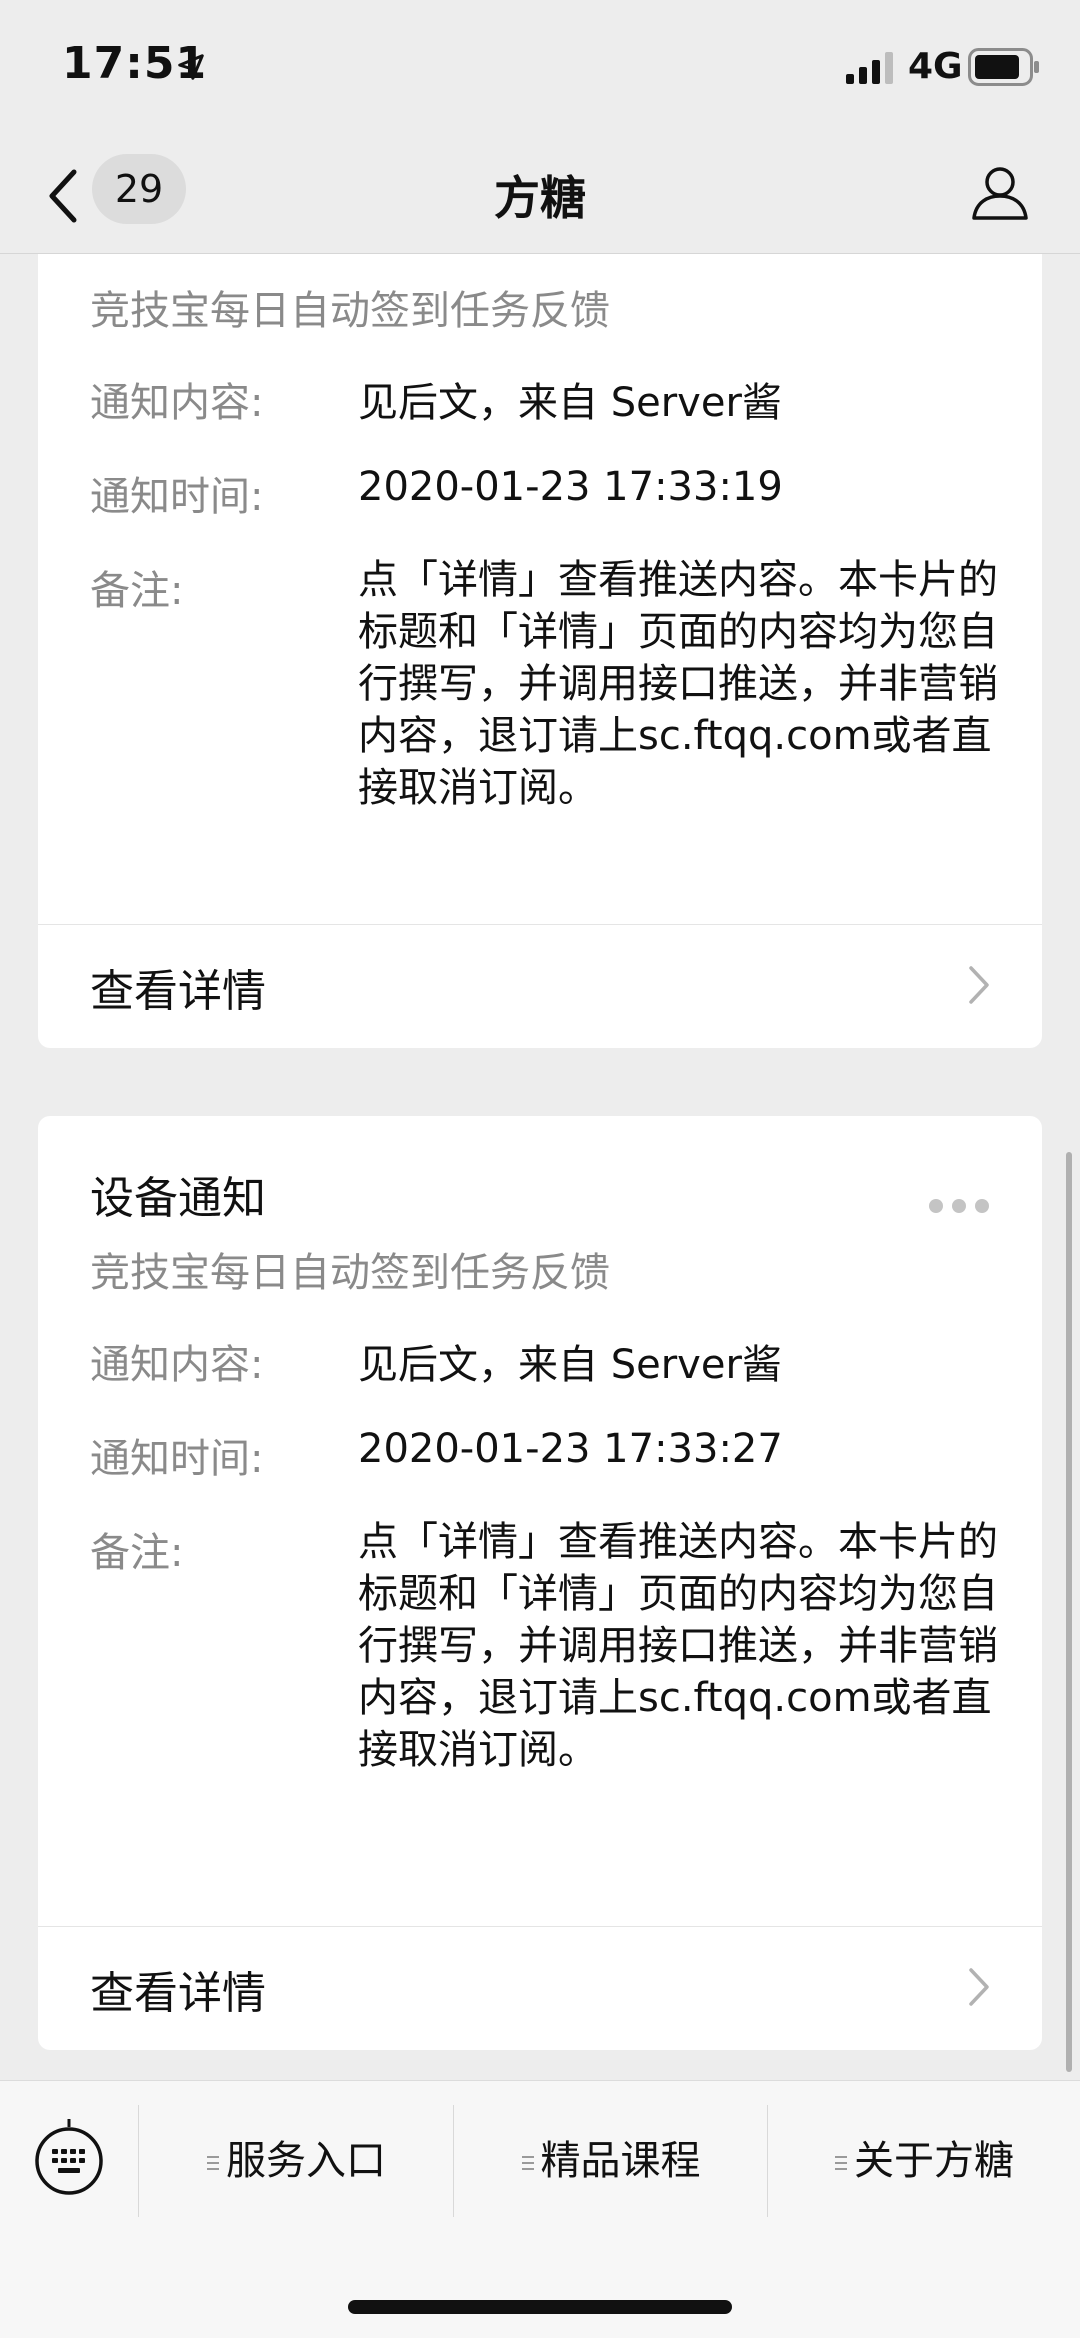  What do you see at coordinates (869, 68) in the screenshot?
I see `signal-bars-icon` at bounding box center [869, 68].